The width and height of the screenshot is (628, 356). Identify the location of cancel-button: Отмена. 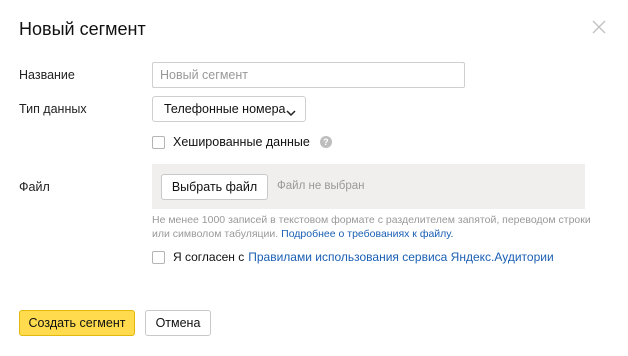
(178, 323).